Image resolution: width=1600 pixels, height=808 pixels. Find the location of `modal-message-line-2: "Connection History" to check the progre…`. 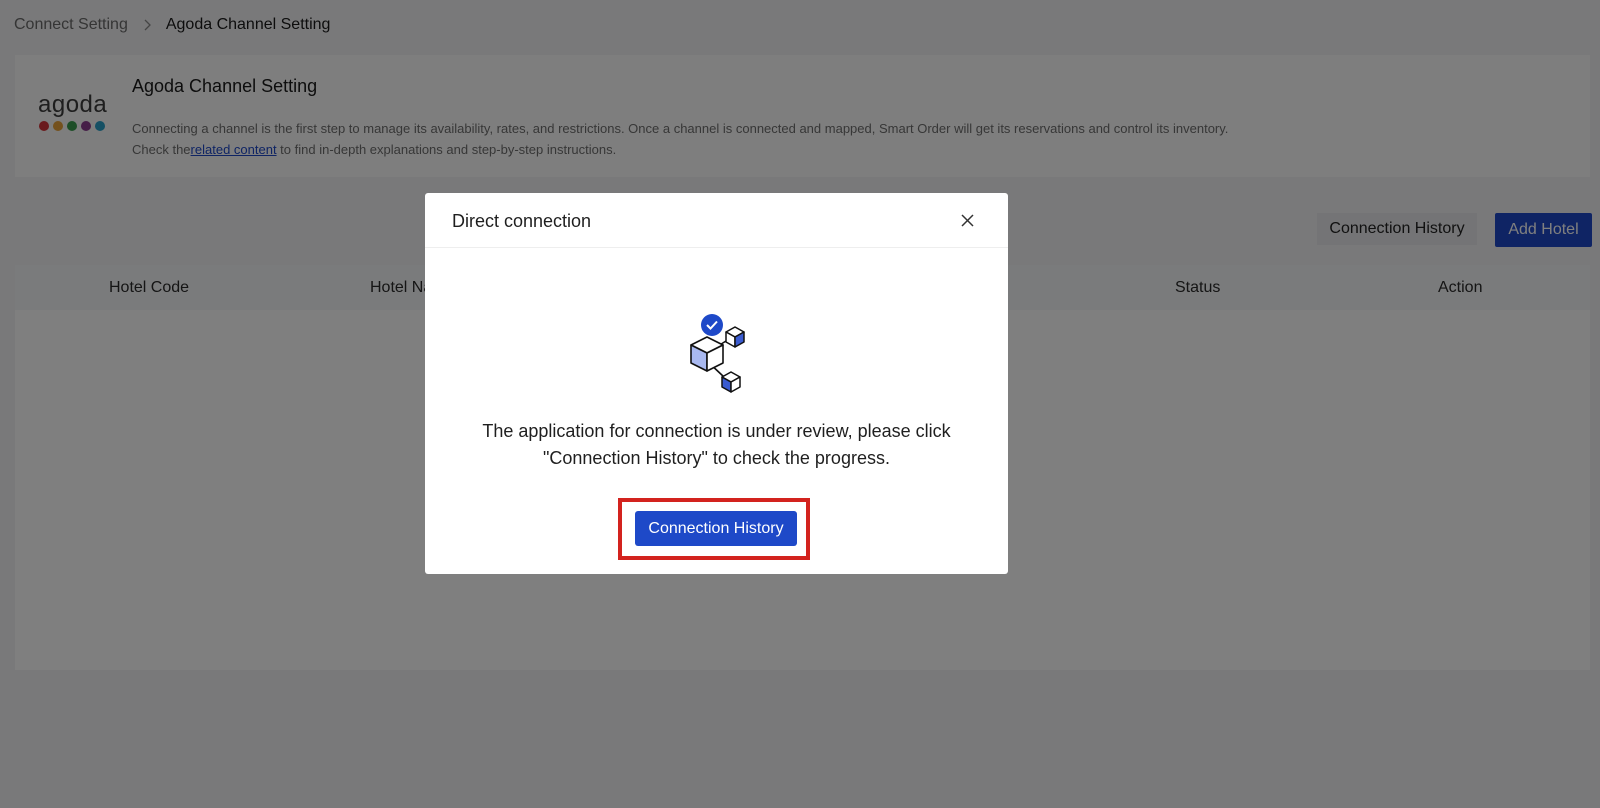

modal-message-line-2: "Connection History" to check the progre… is located at coordinates (716, 458).